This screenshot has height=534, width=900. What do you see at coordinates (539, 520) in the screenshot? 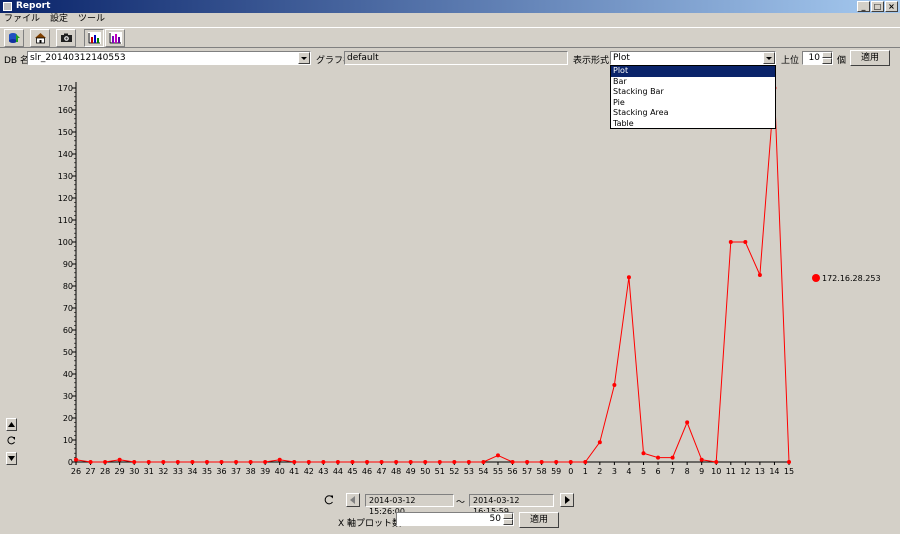
I see `x-plot-apply-button: 適用` at bounding box center [539, 520].